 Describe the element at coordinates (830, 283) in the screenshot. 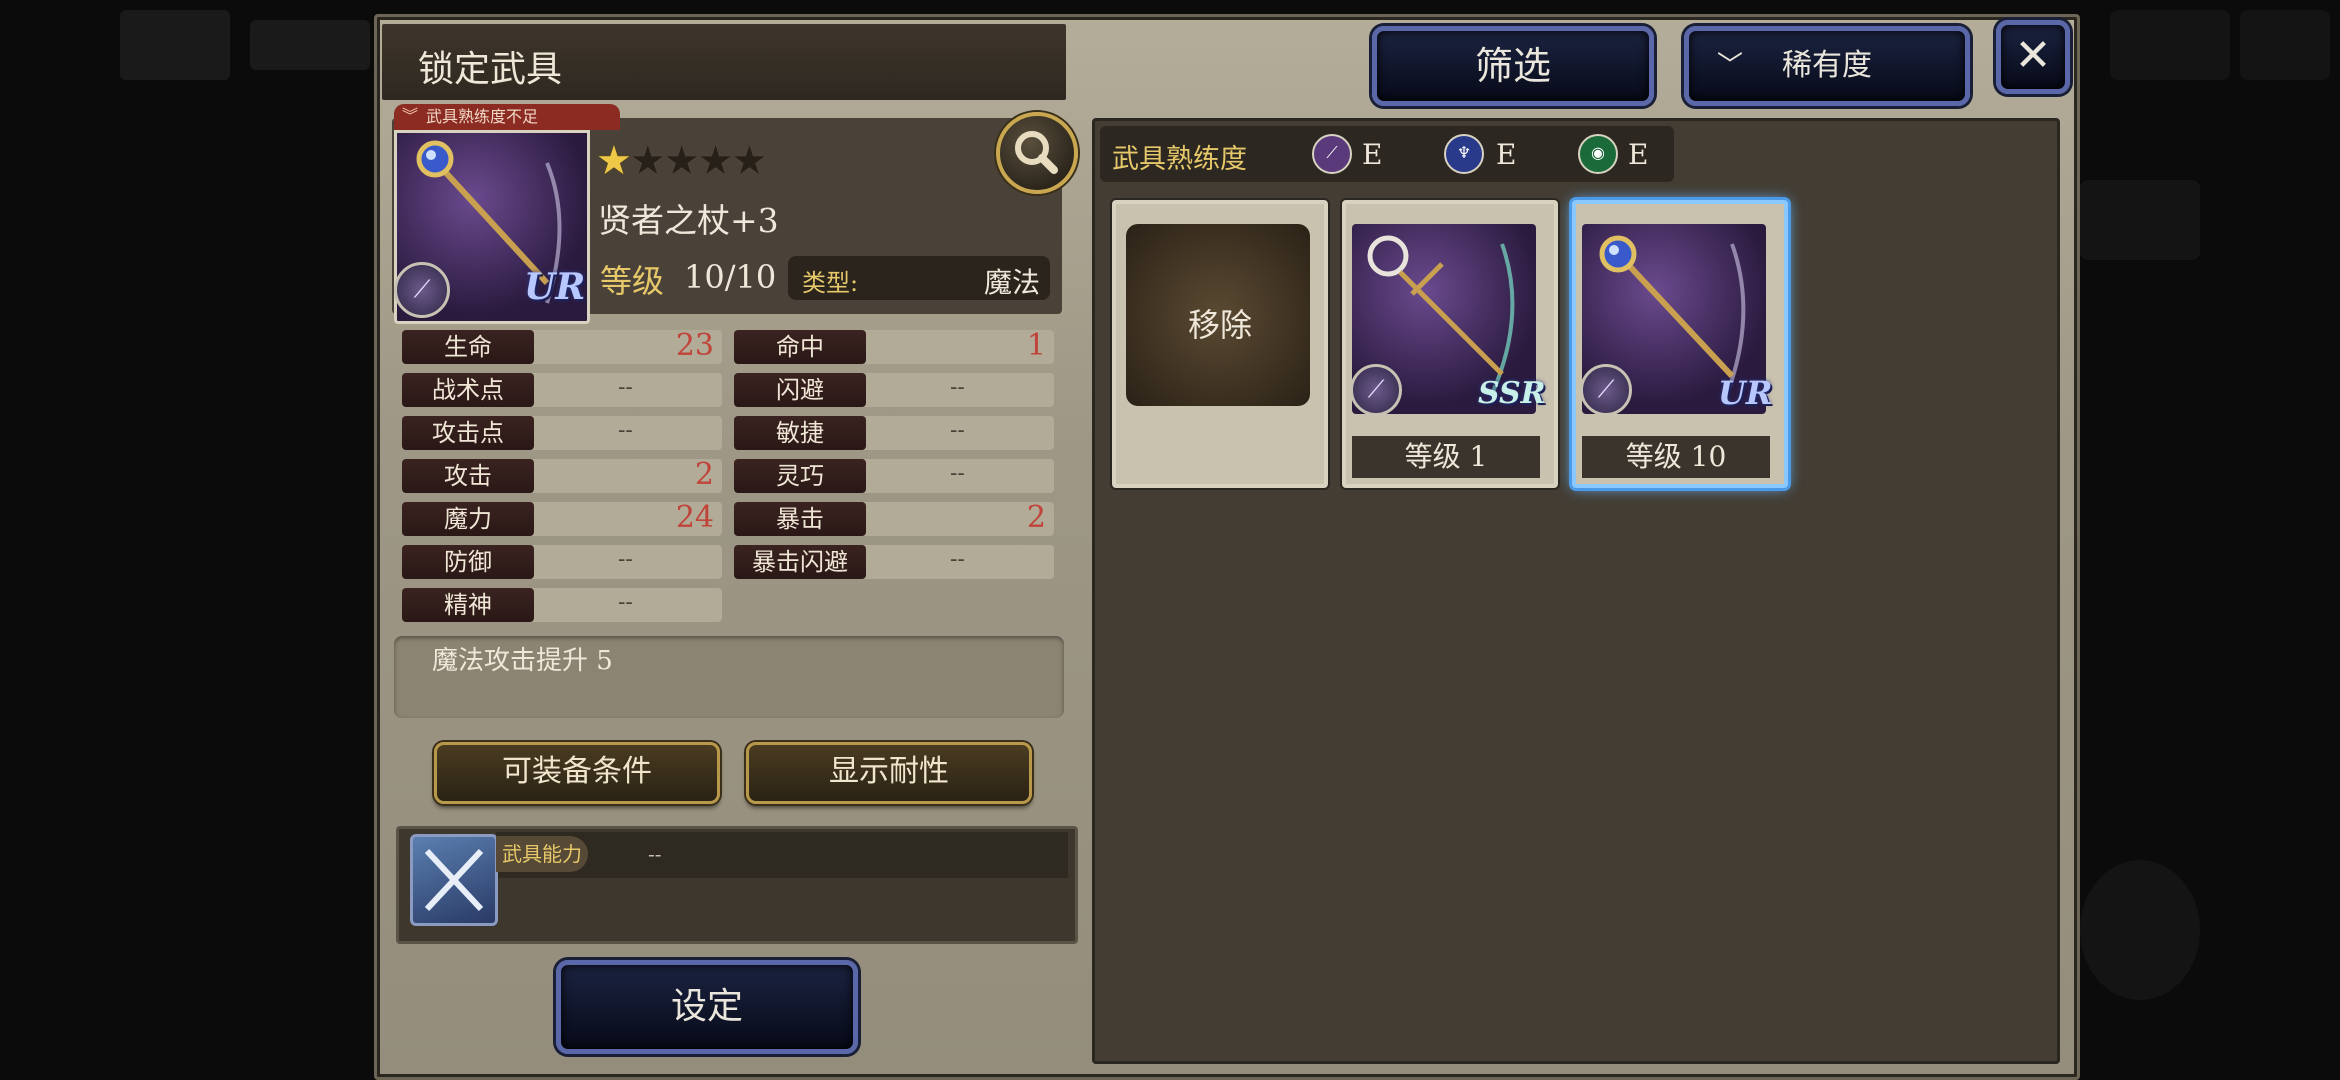

I see `type-label: 类型:` at that location.